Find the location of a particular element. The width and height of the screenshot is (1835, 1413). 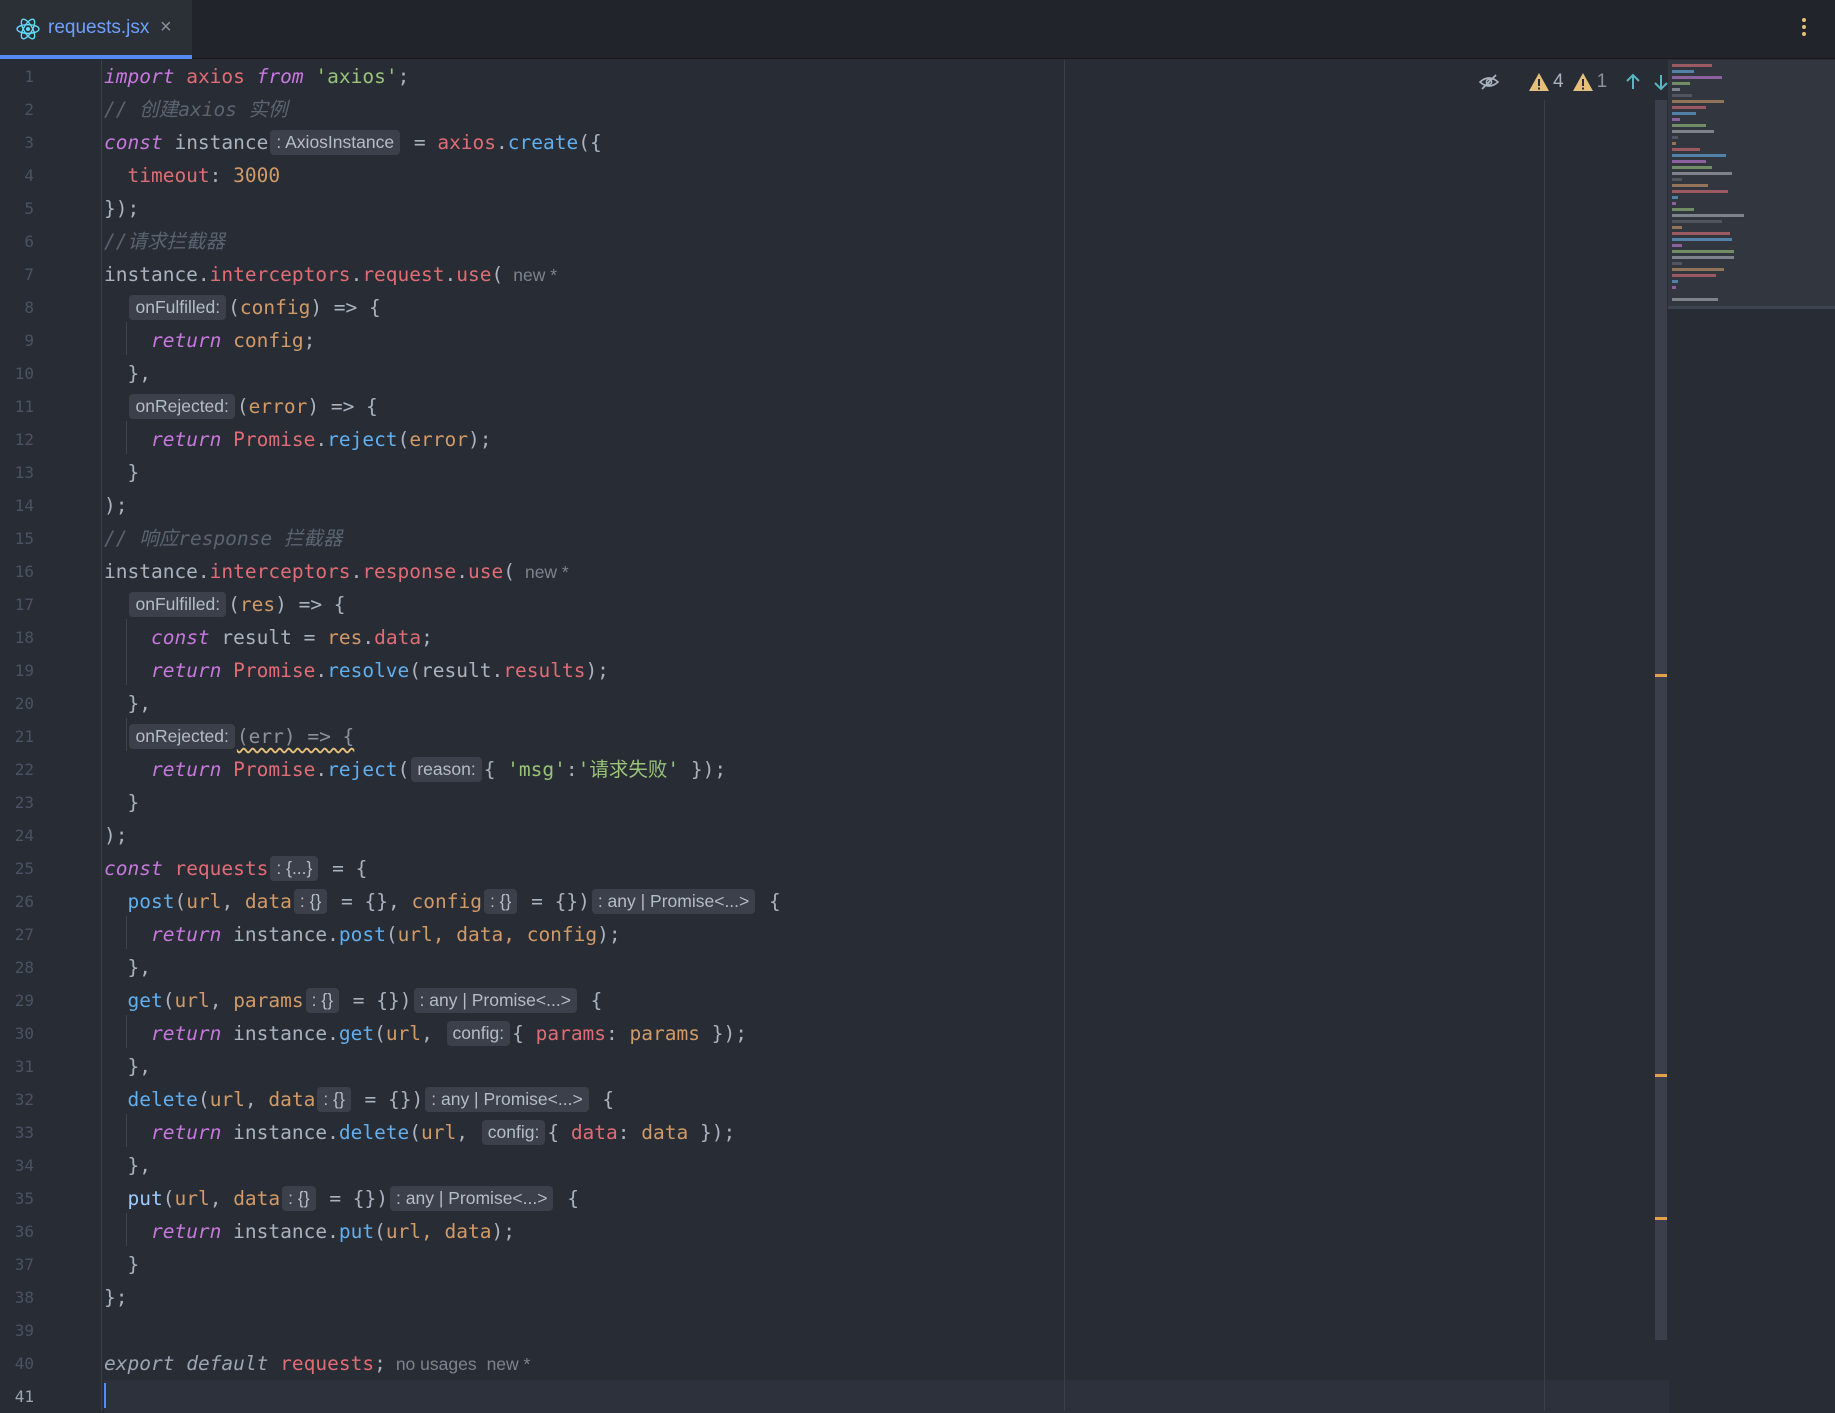

line-number: 23 is located at coordinates (17, 802).